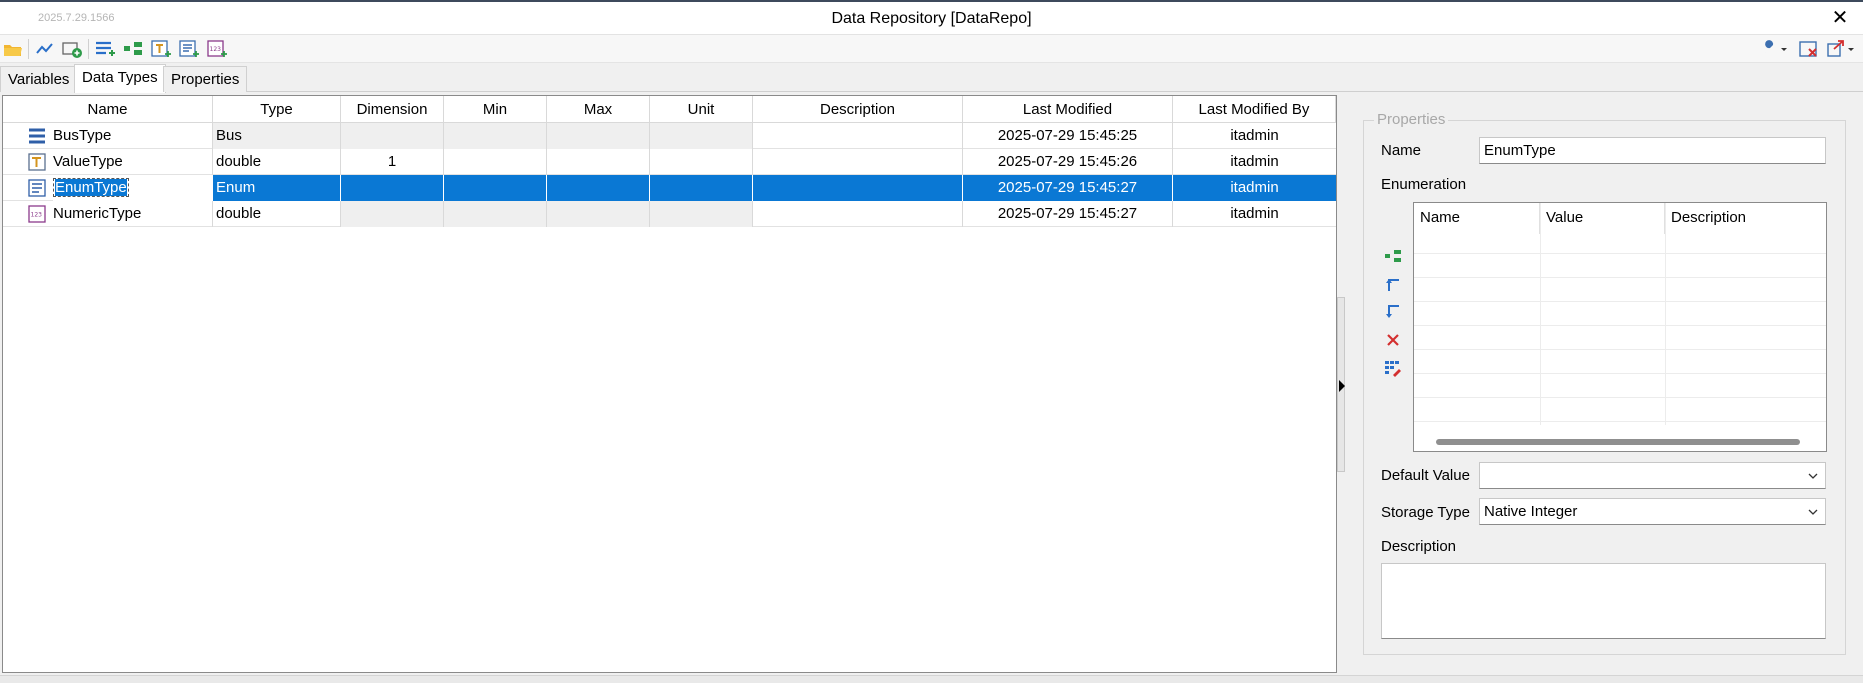 This screenshot has width=1863, height=683. Describe the element at coordinates (37, 162) in the screenshot. I see `value-type-icon` at that location.